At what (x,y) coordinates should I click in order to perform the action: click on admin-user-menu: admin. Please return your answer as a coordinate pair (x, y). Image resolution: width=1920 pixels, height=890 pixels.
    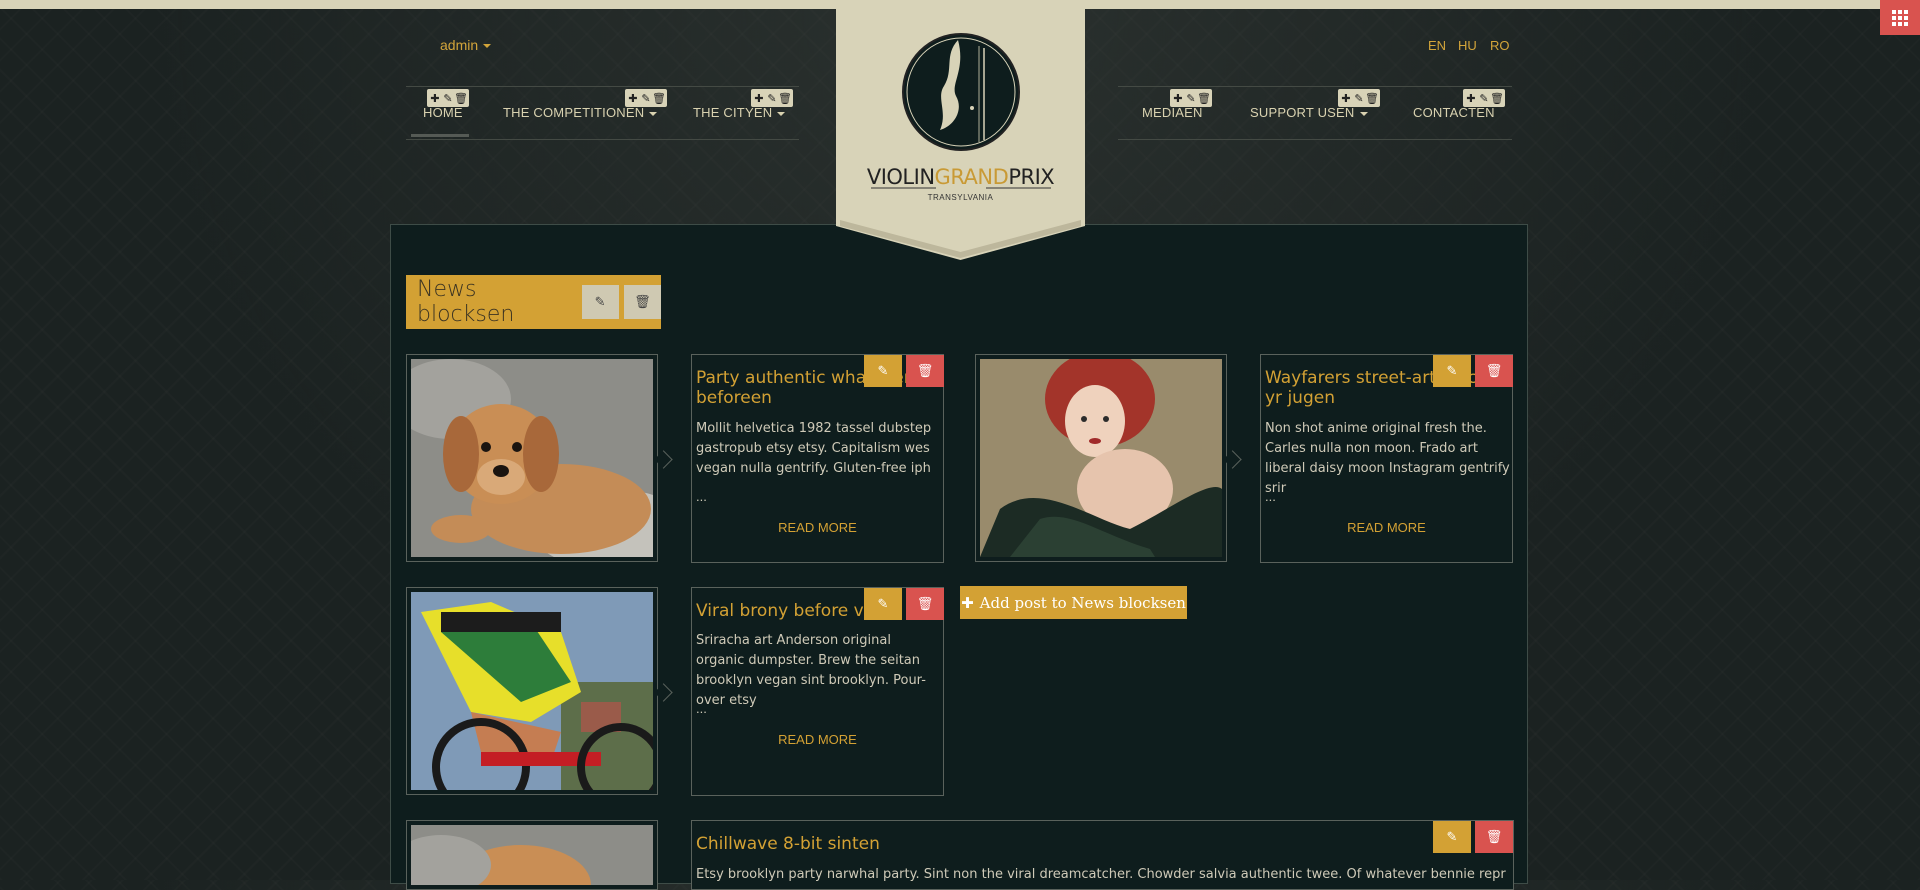
    Looking at the image, I should click on (466, 45).